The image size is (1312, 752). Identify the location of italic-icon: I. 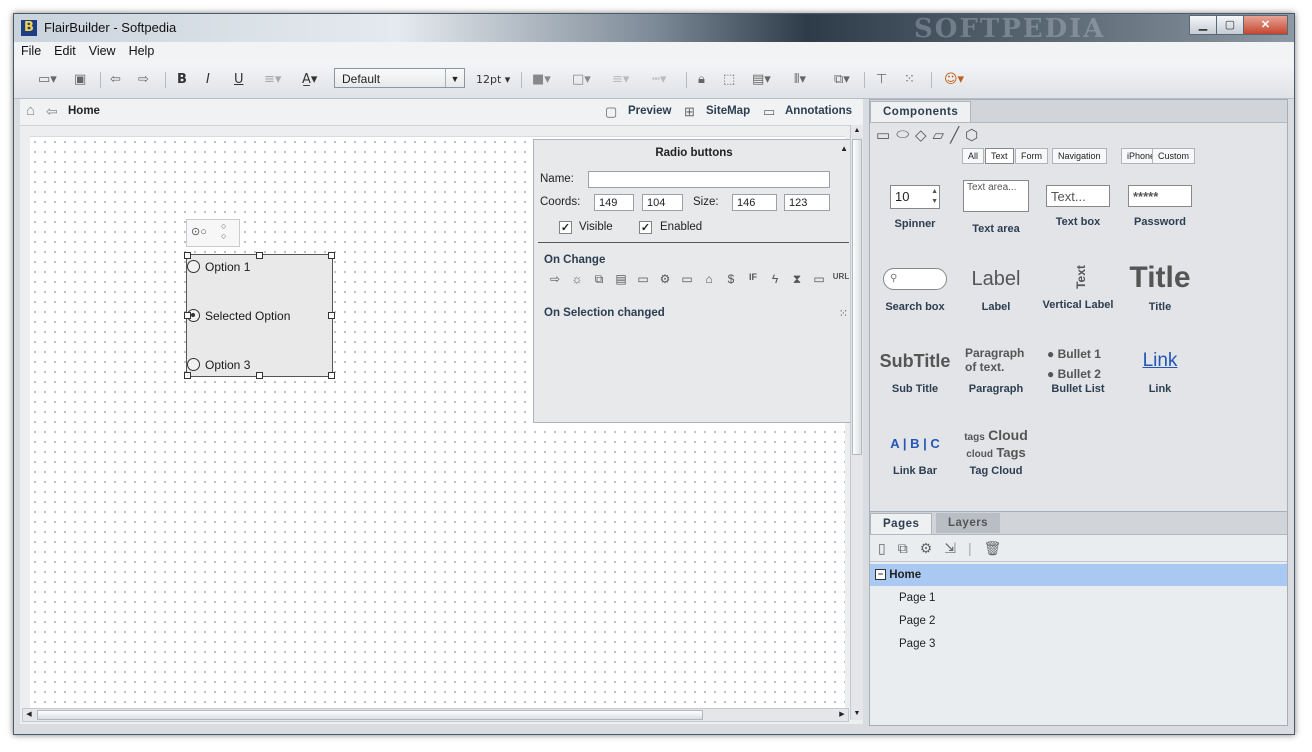
(208, 80).